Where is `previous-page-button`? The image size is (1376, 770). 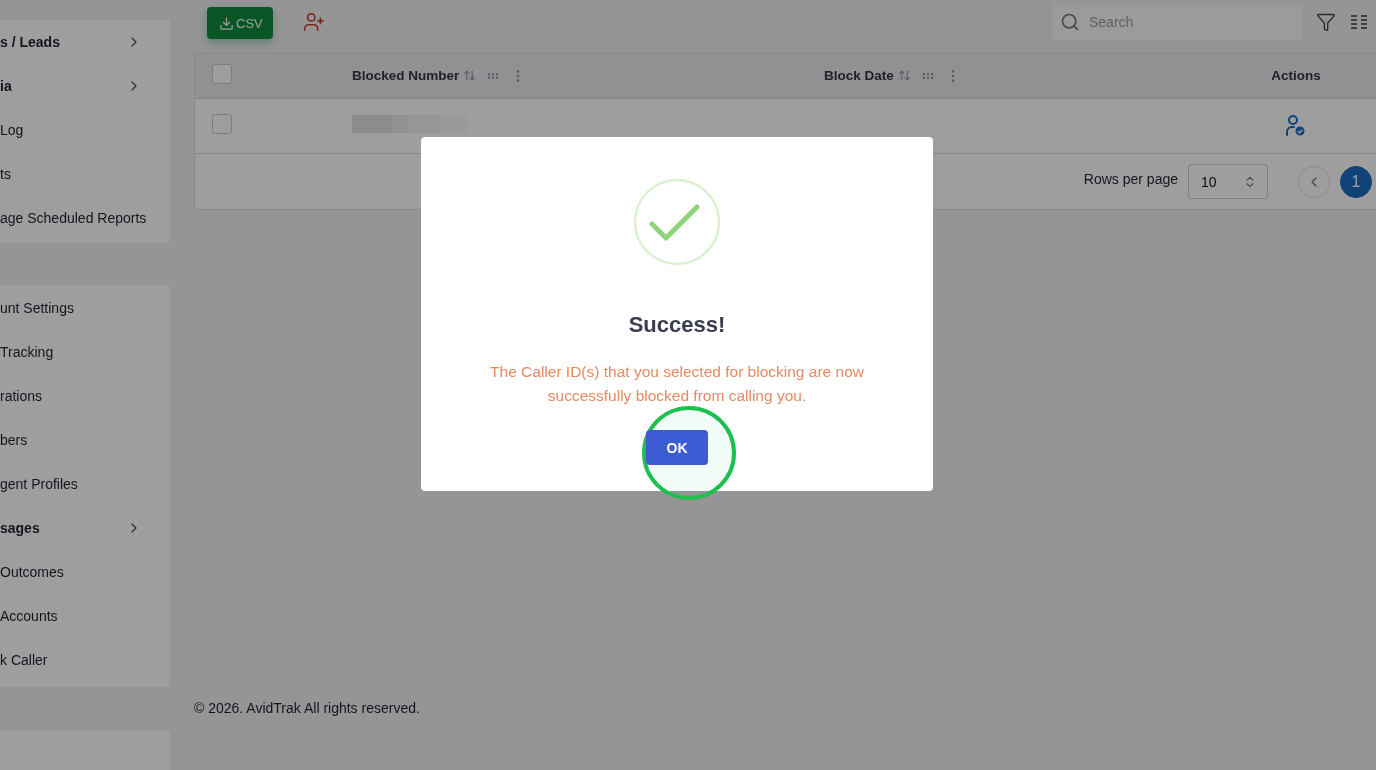 previous-page-button is located at coordinates (1314, 181).